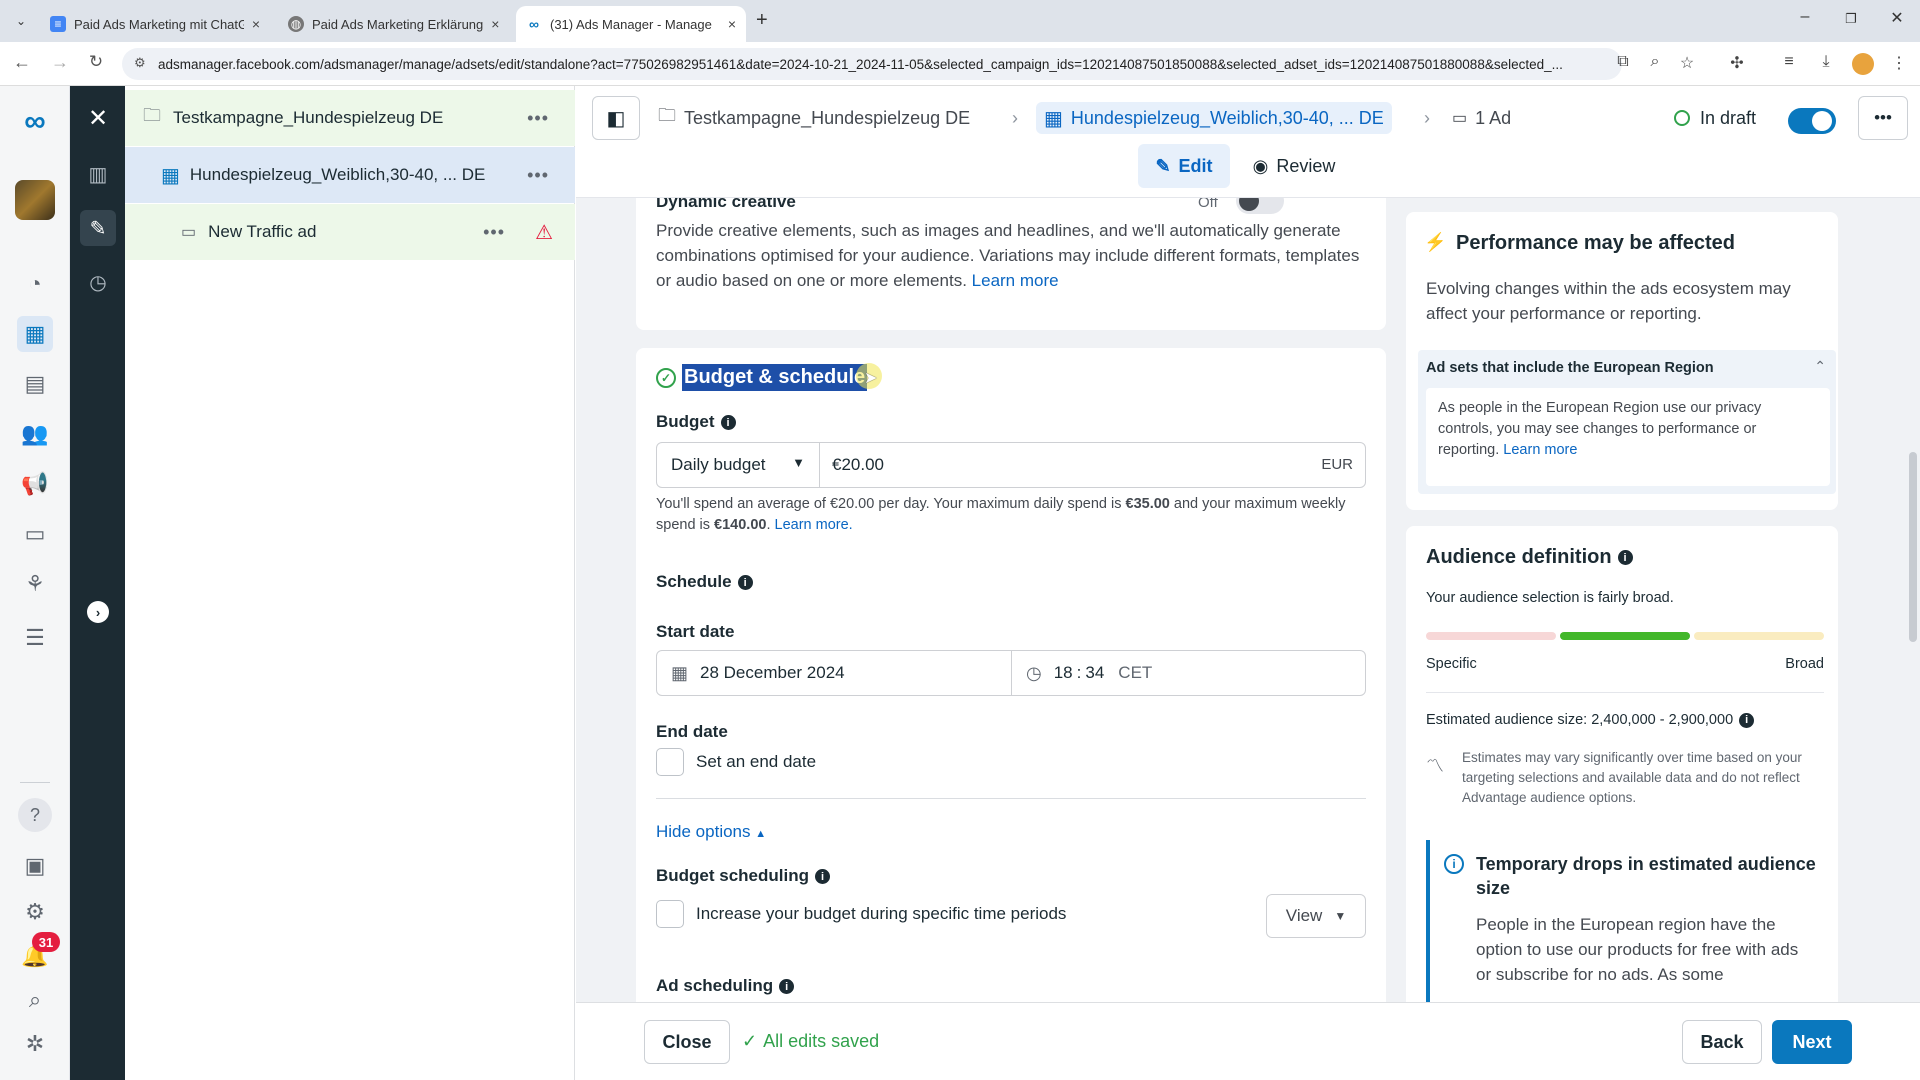  Describe the element at coordinates (695, 631) in the screenshot. I see `start-date-label: Start date` at that location.